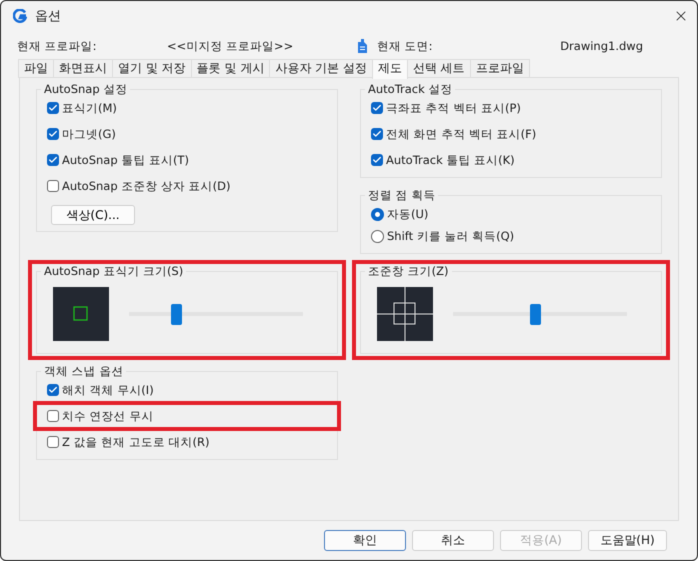 This screenshot has height=561, width=698. I want to click on window-title: 옵션, so click(48, 16).